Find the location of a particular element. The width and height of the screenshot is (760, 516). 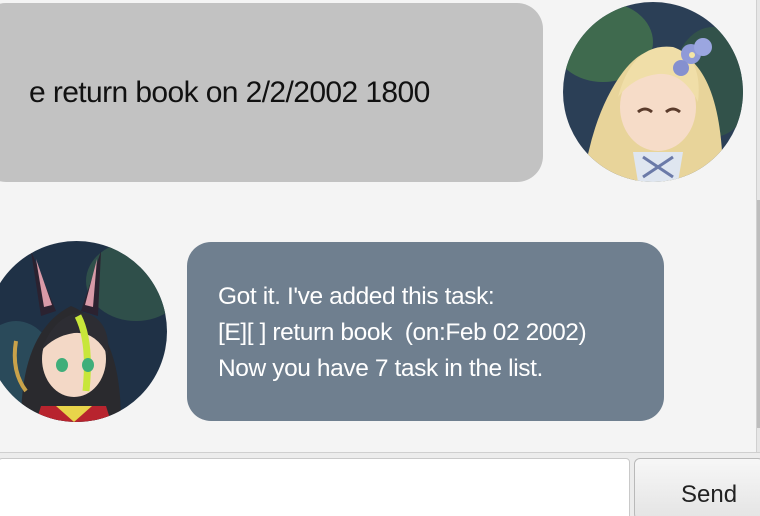

user-message-text: e return book on 2/2/2002 1800 is located at coordinates (229, 92).